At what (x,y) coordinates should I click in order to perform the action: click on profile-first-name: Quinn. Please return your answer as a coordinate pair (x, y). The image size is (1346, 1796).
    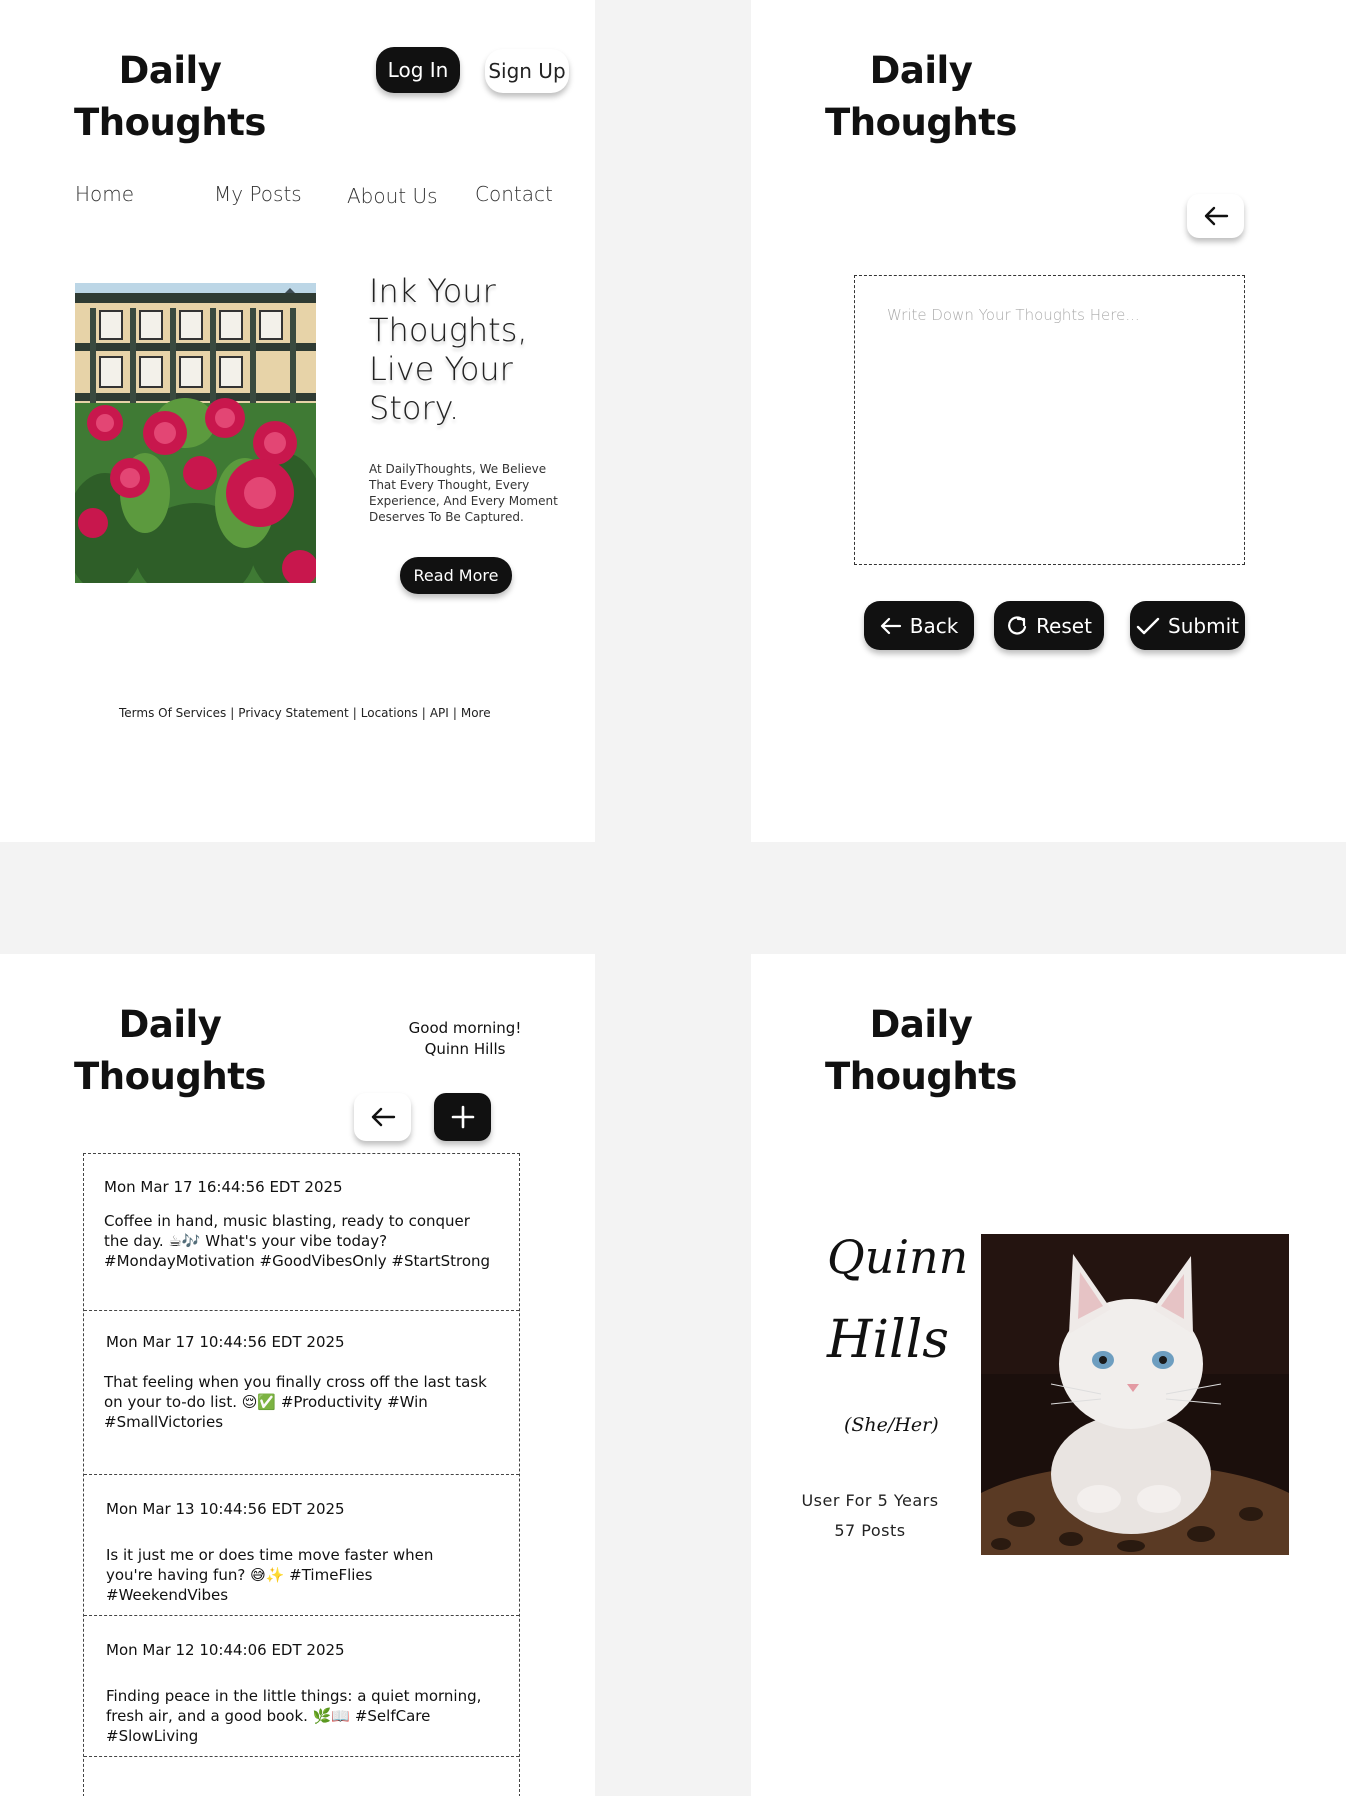
    Looking at the image, I should click on (898, 1257).